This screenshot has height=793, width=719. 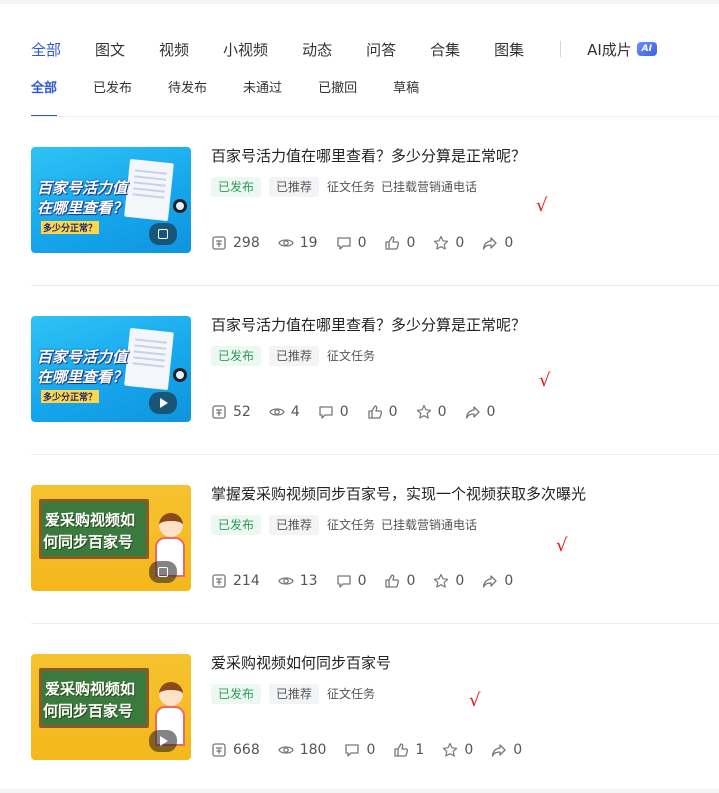 I want to click on status-tabs: 全部 已发布 待发布 未通过 已撤回 草稿, so click(x=243, y=97).